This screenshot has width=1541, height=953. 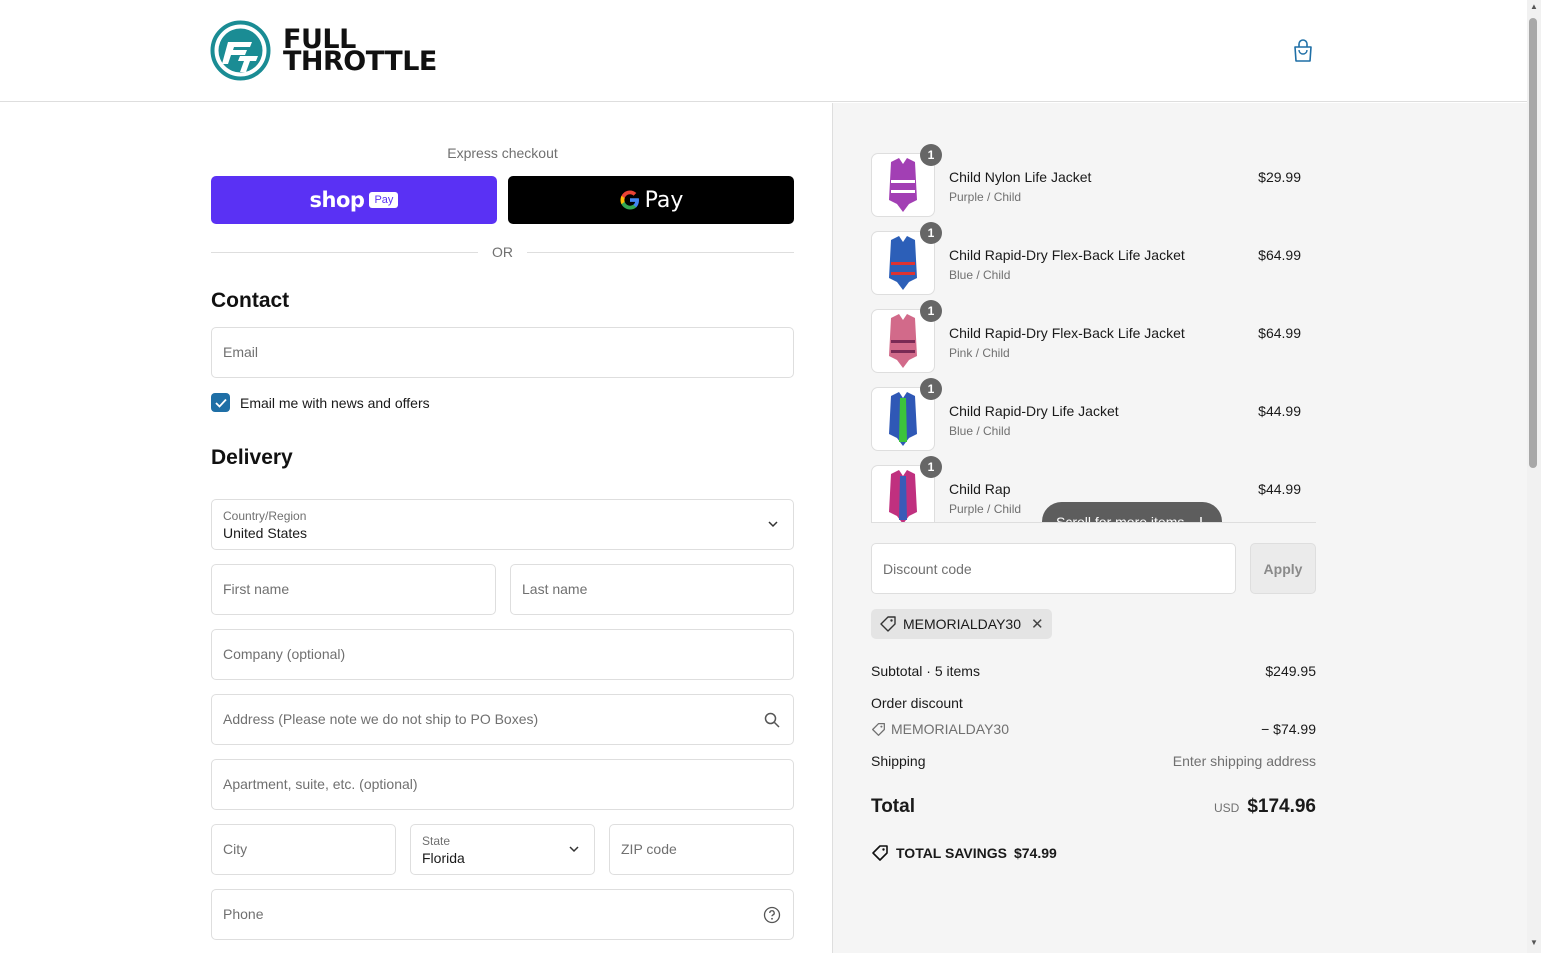 I want to click on divider-line-left, so click(x=344, y=252).